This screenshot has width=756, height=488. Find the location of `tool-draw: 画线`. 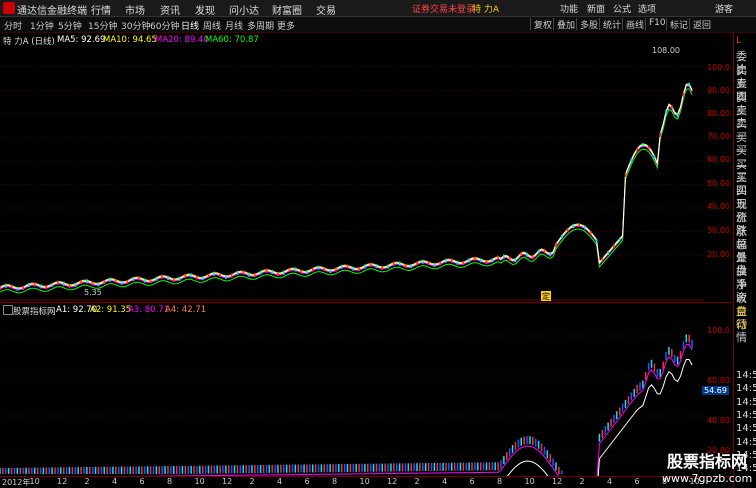

tool-draw: 画线 is located at coordinates (633, 24).